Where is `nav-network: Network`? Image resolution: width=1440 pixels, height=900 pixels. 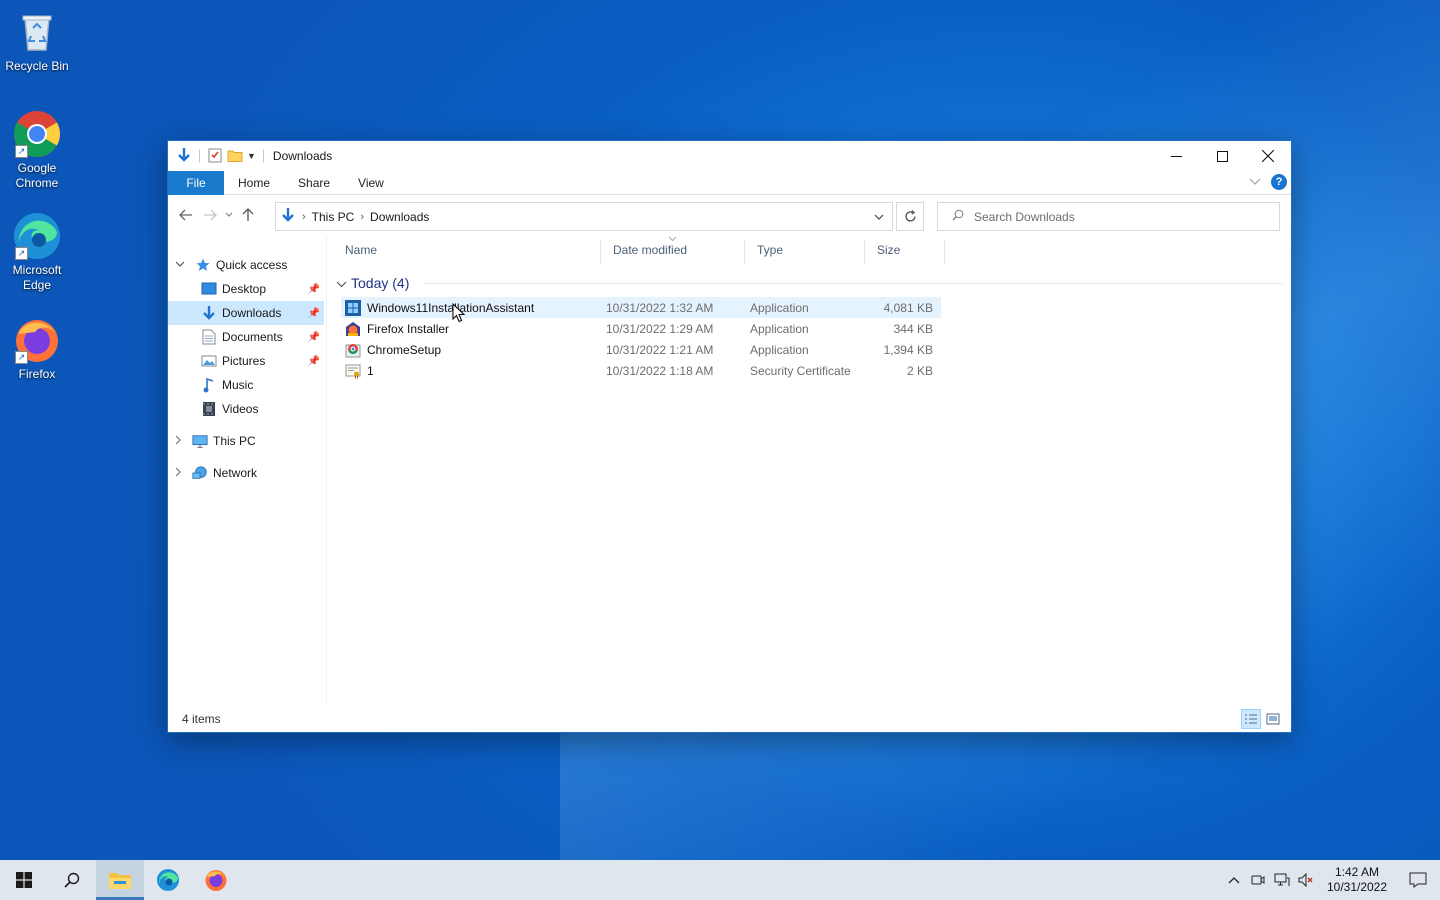 nav-network: Network is located at coordinates (246, 473).